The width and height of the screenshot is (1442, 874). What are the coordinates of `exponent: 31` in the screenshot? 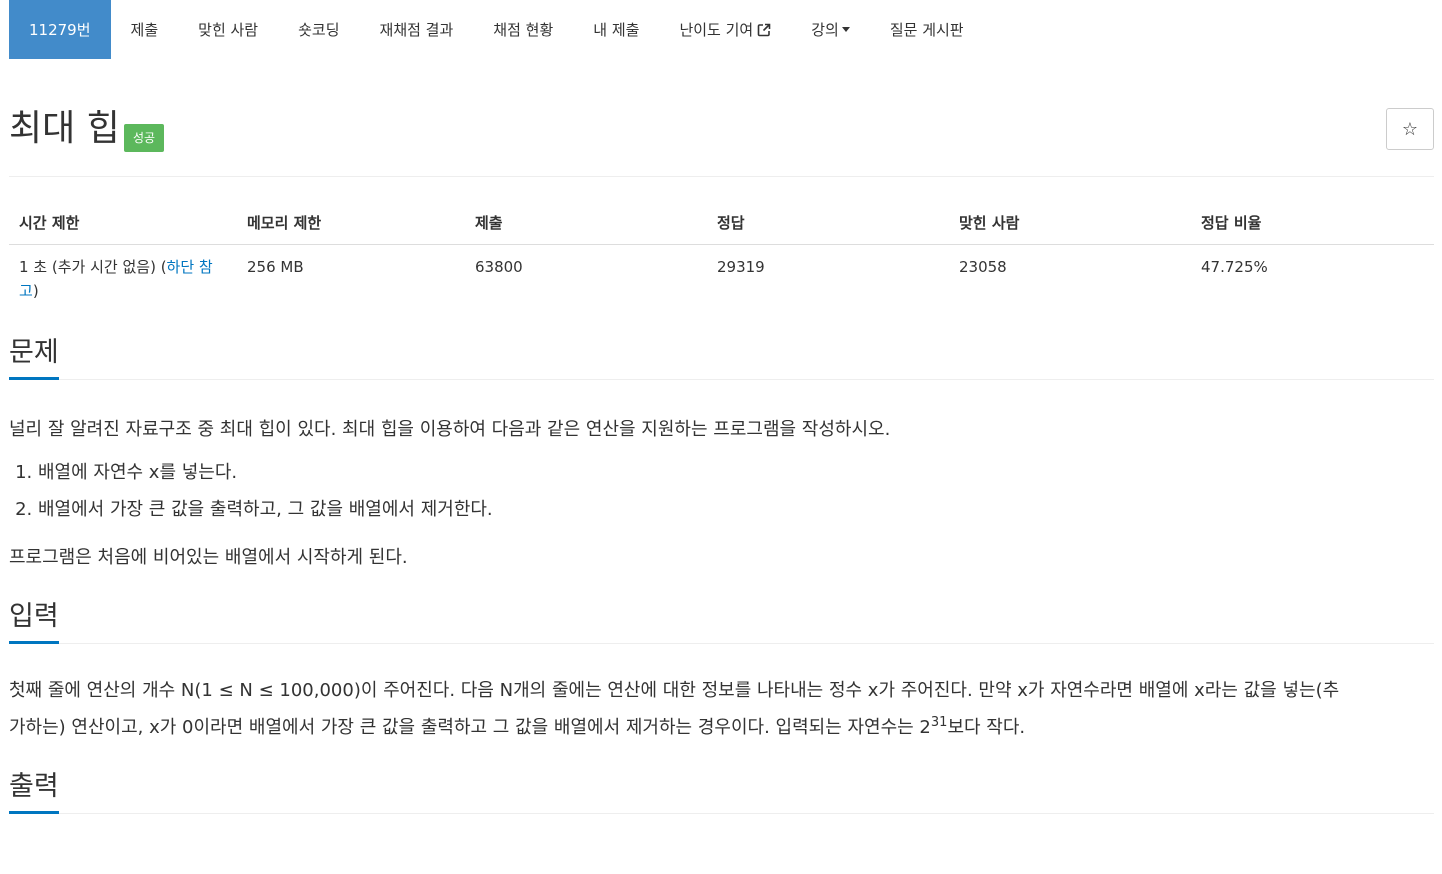 It's located at (939, 722).